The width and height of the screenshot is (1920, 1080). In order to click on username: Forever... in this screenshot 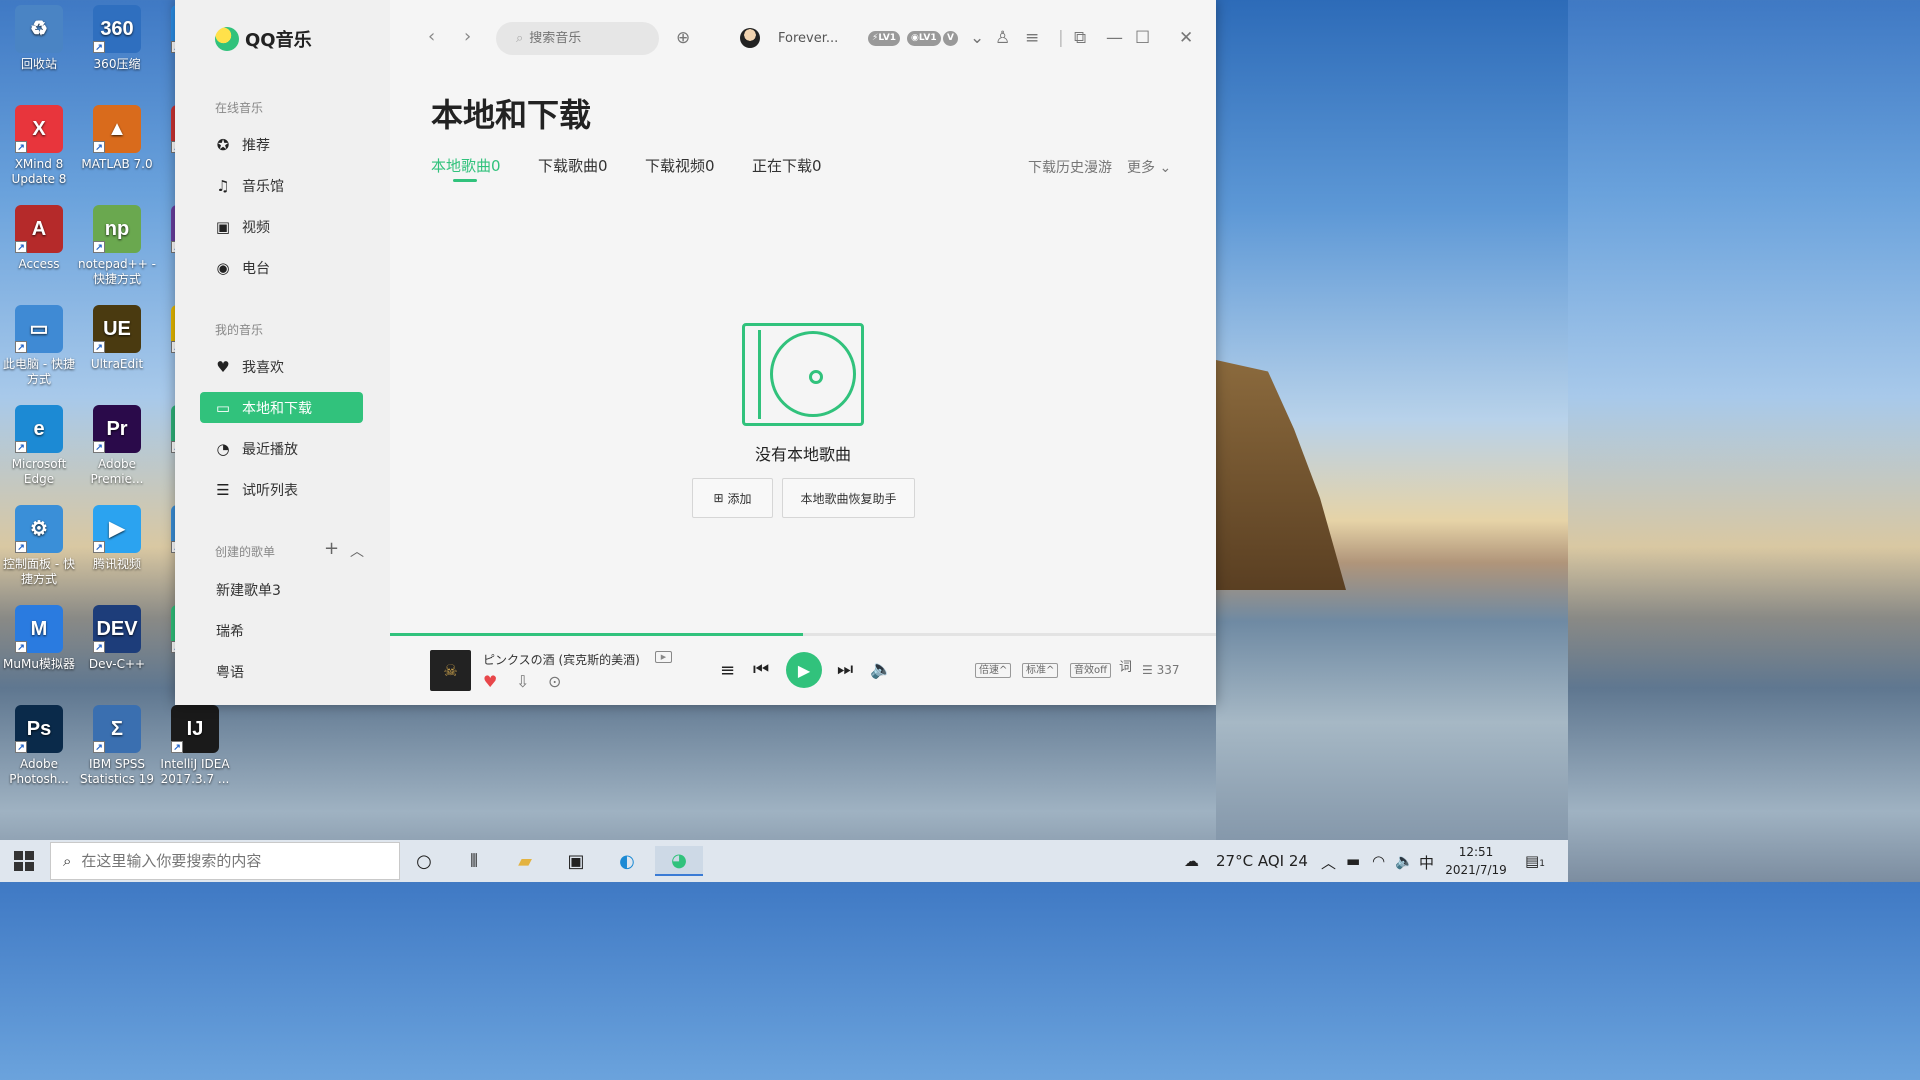, I will do `click(808, 38)`.